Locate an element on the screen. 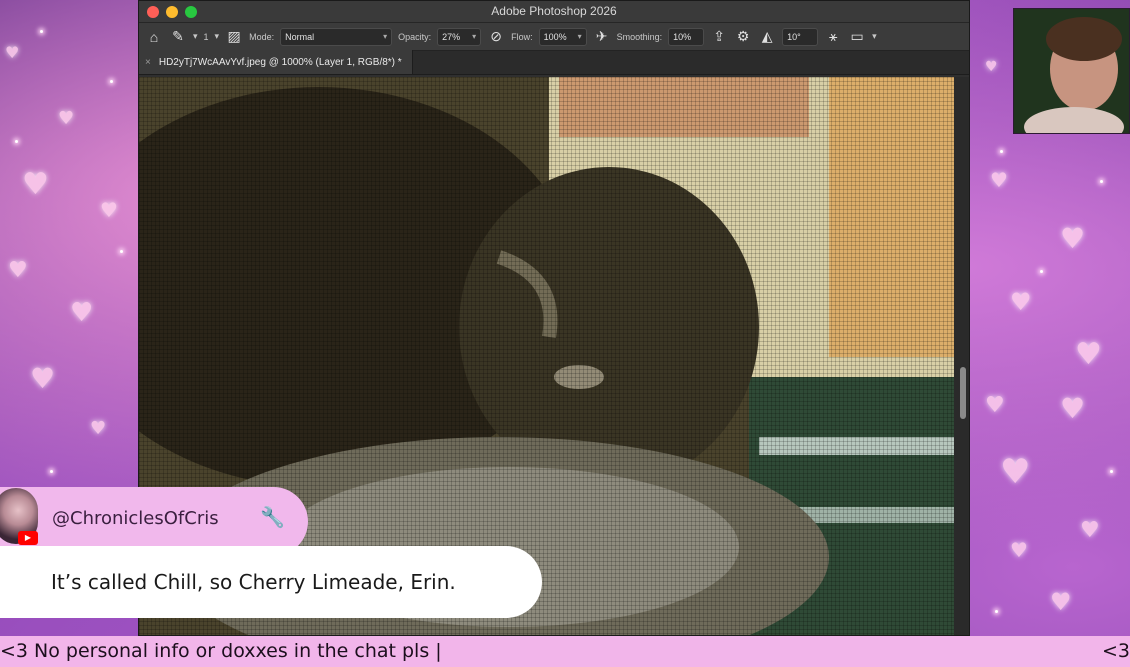  vertical-scrollbar is located at coordinates (963, 393).